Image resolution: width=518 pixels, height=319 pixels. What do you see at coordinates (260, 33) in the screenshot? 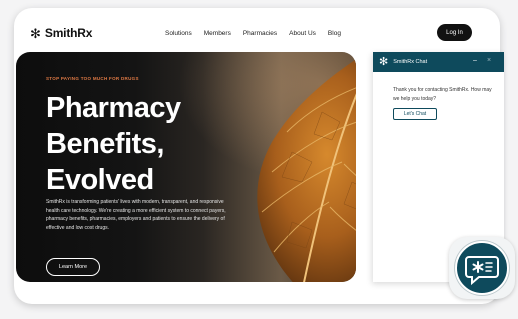
I see `nav-item-pharmacies: Pharmacies` at bounding box center [260, 33].